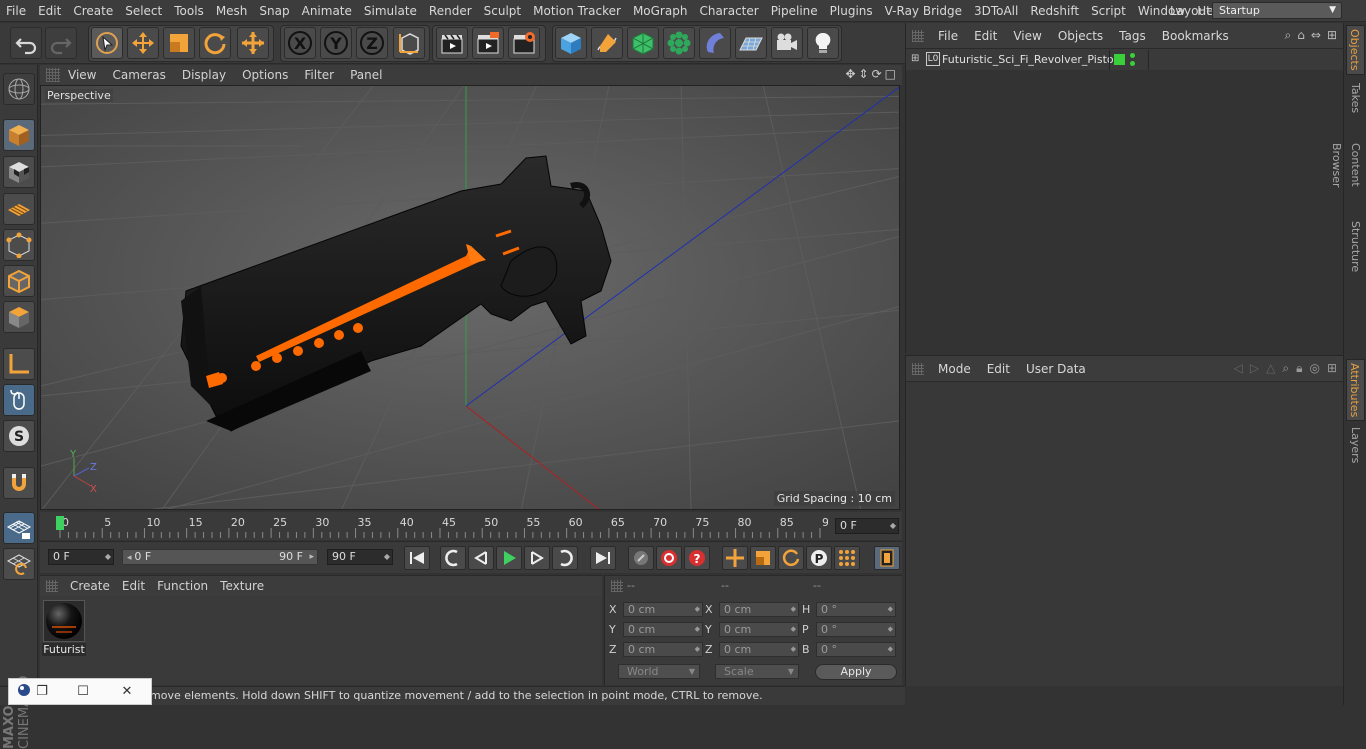 Image resolution: width=1366 pixels, height=749 pixels. Describe the element at coordinates (643, 43) in the screenshot. I see `subdivision-surface-button` at that location.